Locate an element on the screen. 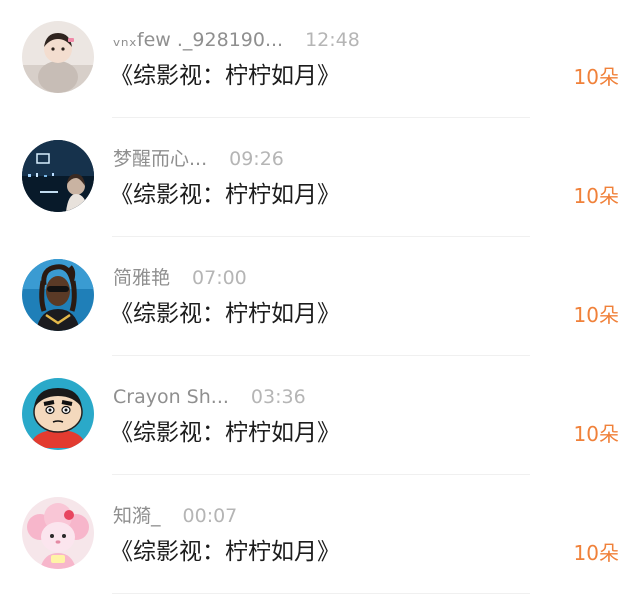  comment-meta: 简雅艳 07:00 is located at coordinates (180, 278).